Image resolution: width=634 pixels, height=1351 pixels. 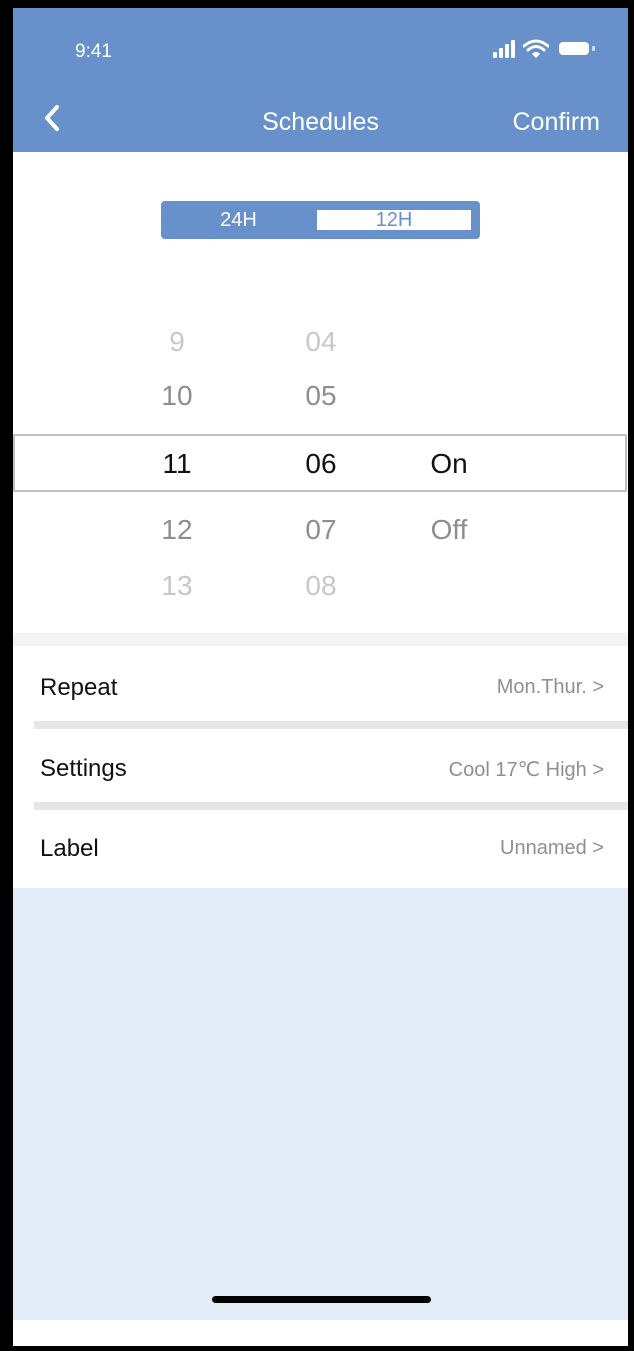 I want to click on section-divider, so click(x=320, y=639).